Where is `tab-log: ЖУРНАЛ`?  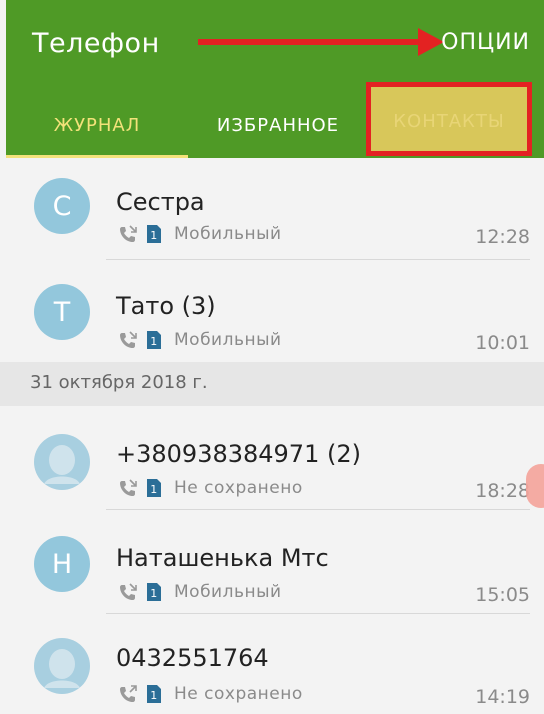
tab-log: ЖУРНАЛ is located at coordinates (97, 125).